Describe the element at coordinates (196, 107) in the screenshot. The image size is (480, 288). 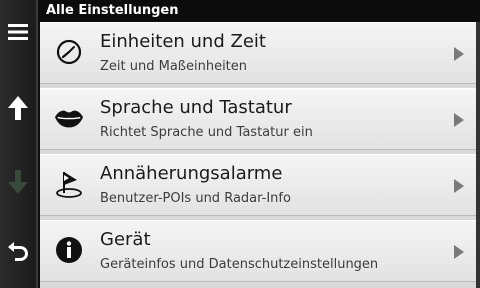
I see `settings-item-title: Sprache und Tastatur` at that location.